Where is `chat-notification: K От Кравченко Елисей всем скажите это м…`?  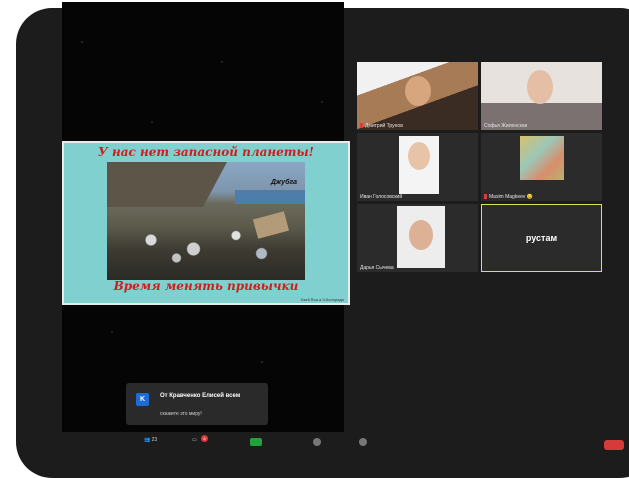
chat-notification: K От Кравченко Елисей всем скажите это м… is located at coordinates (197, 404).